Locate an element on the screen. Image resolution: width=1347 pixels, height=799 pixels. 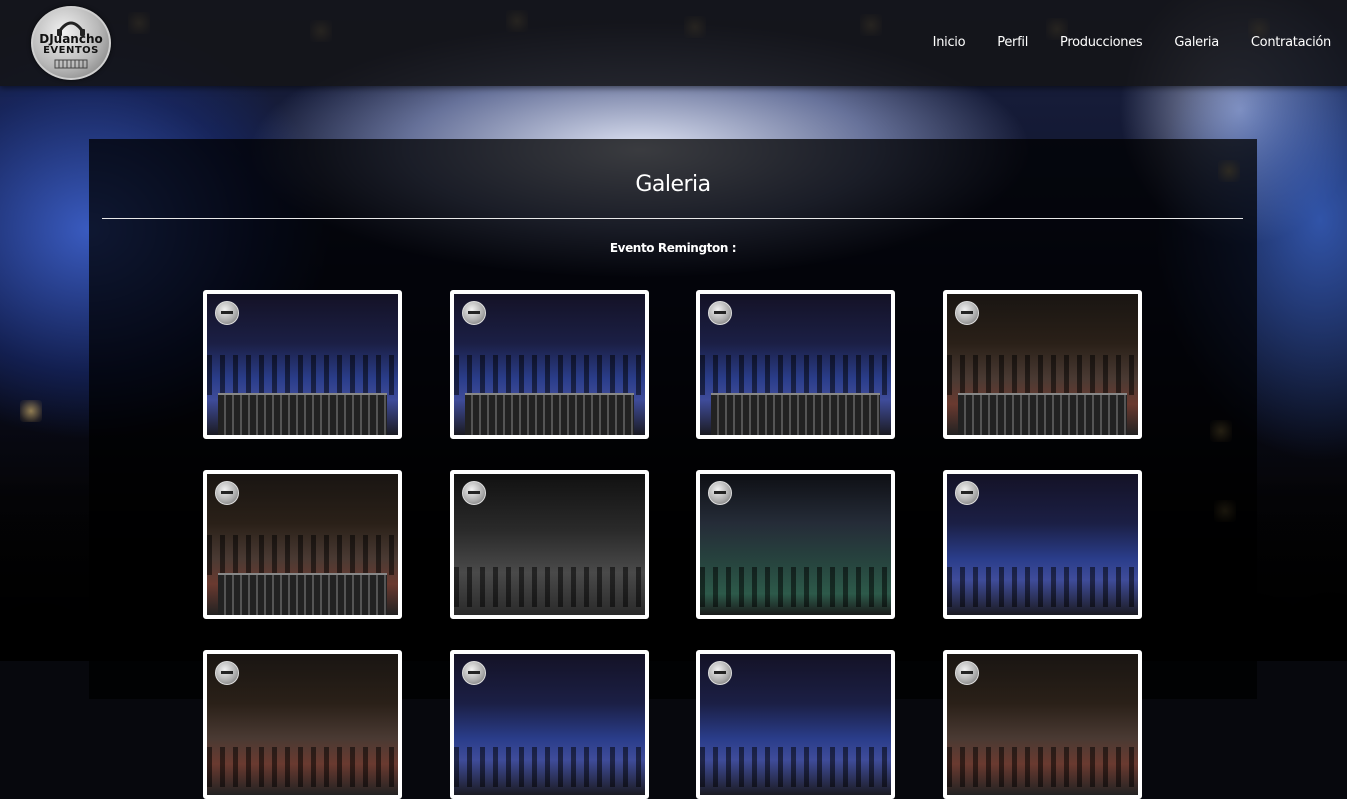
brand-logo: DJuancho EVENTOS is located at coordinates (71, 43).